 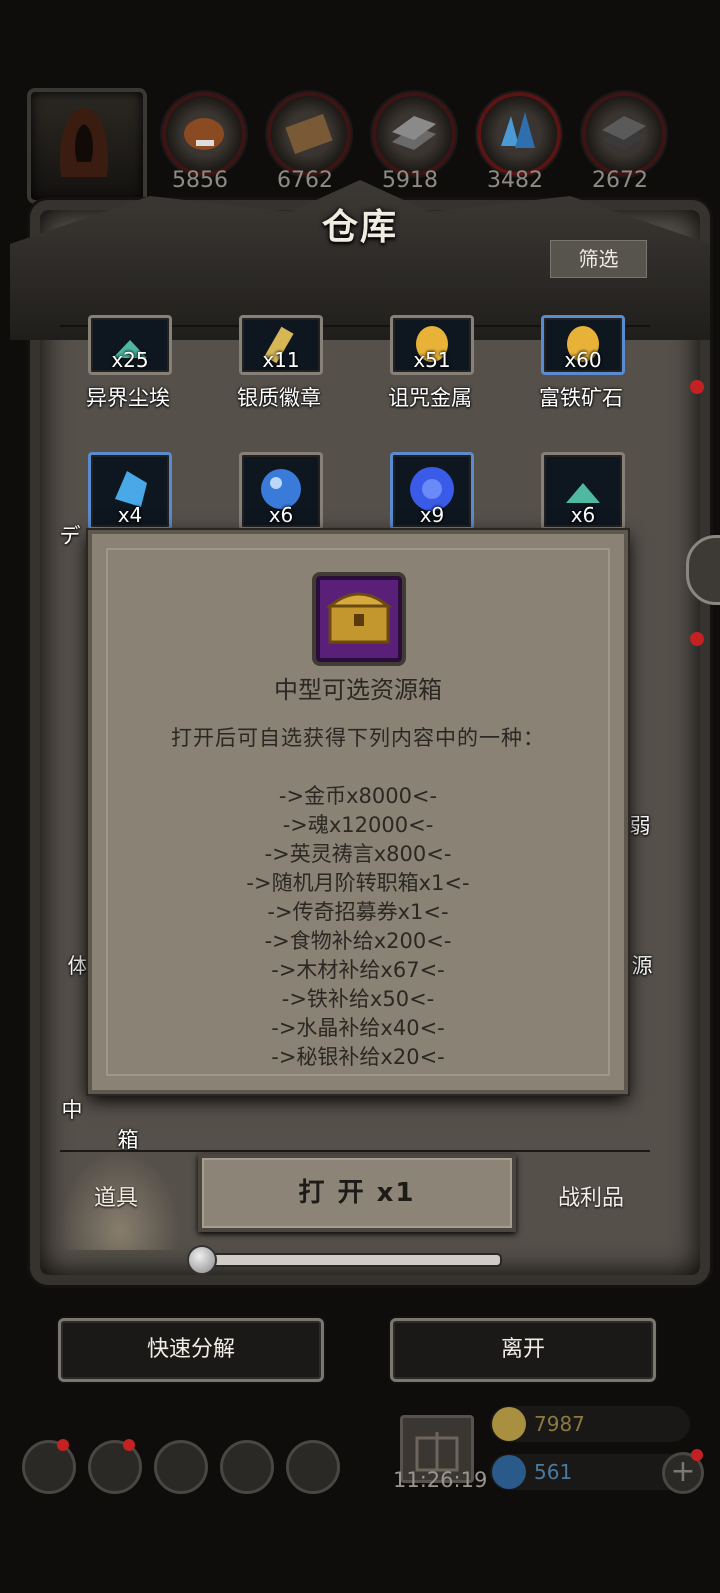 What do you see at coordinates (281, 360) in the screenshot?
I see `item-quantity: x11` at bounding box center [281, 360].